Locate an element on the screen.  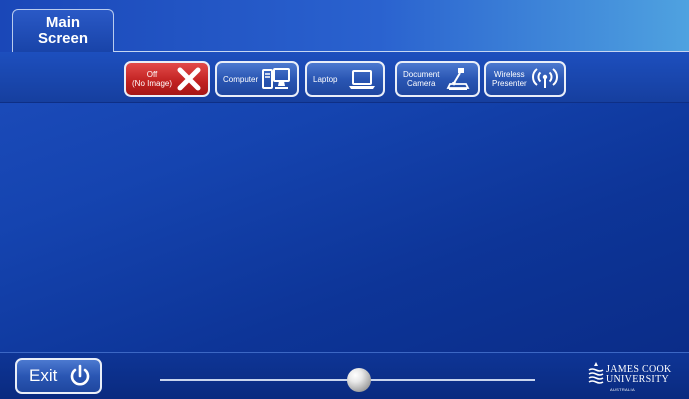
power-icon is located at coordinates (80, 376).